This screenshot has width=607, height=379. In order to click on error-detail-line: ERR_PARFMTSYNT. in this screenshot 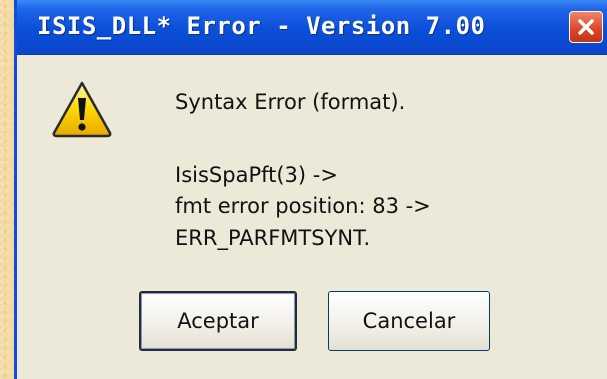, I will do `click(273, 238)`.